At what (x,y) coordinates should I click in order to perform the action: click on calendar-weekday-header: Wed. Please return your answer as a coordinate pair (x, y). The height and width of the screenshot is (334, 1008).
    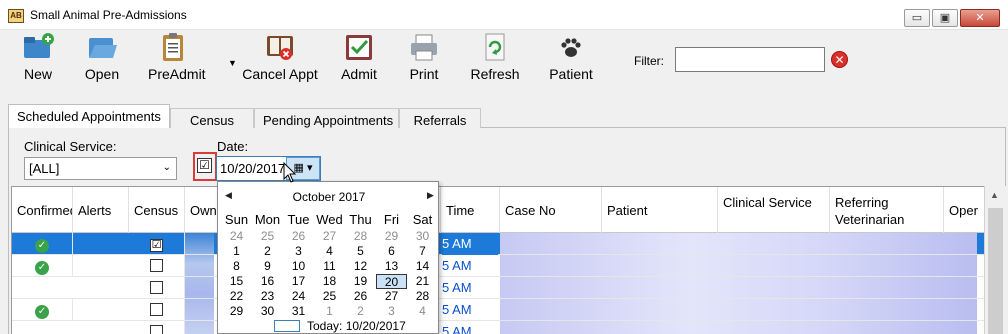
    Looking at the image, I should click on (329, 219).